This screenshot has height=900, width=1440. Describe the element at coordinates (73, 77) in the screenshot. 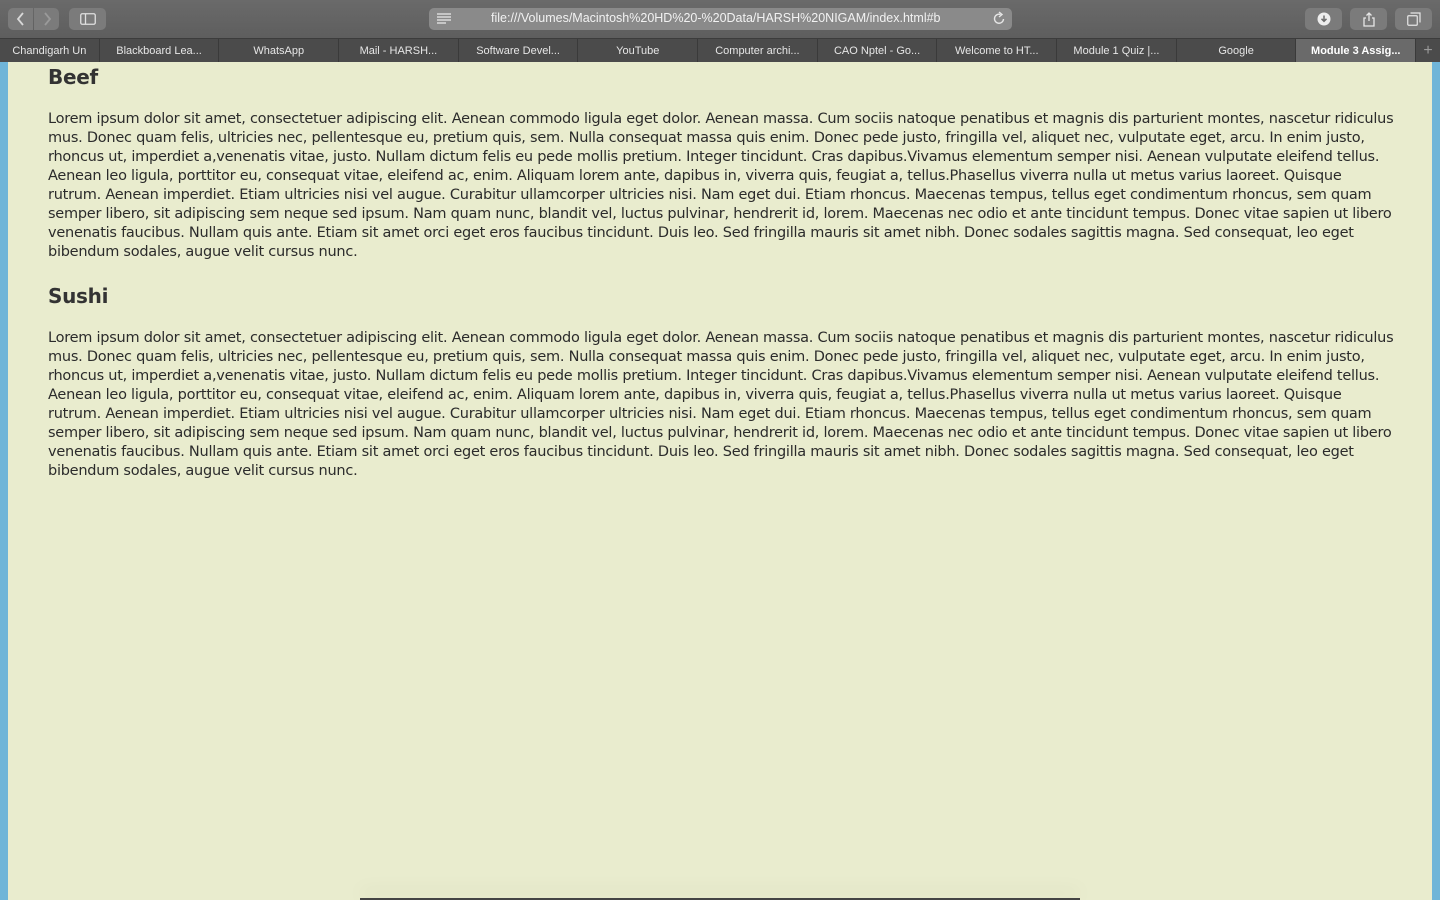

I see `section-title-beef: Beef` at that location.